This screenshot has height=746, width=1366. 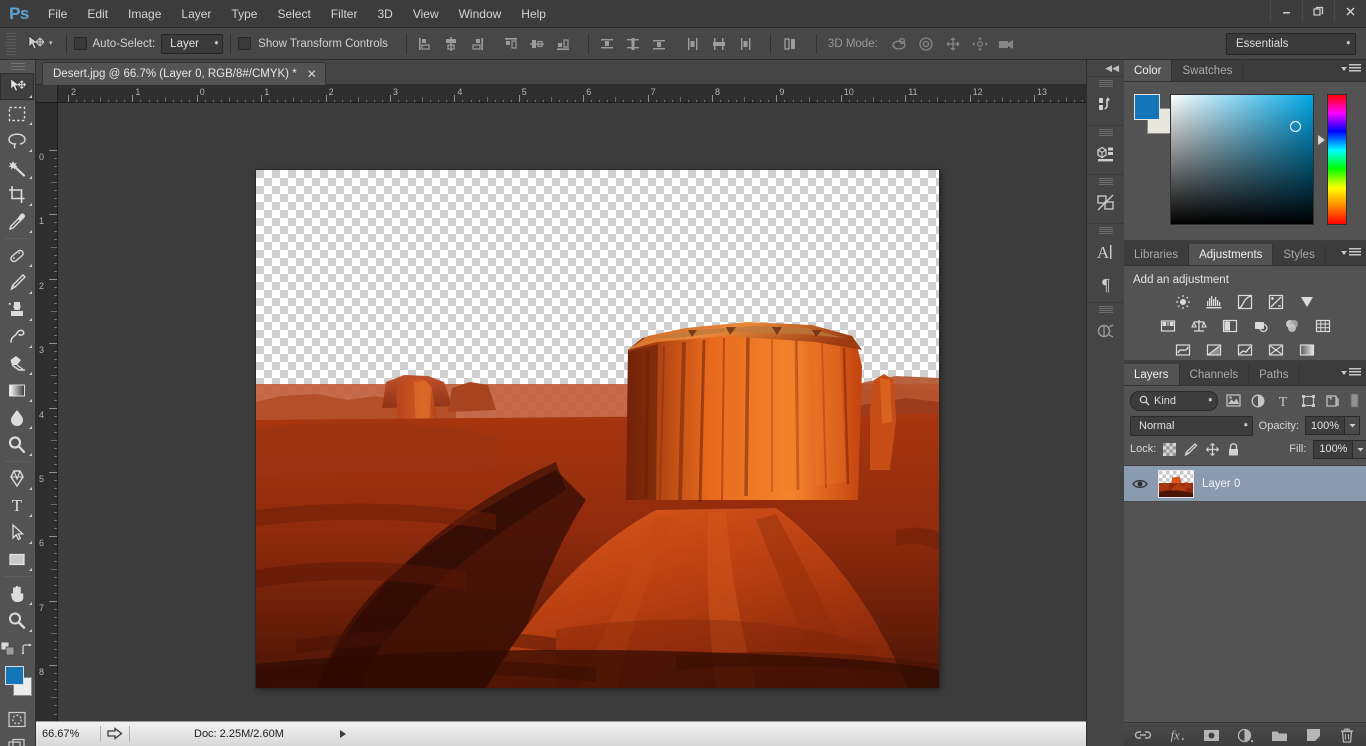 I want to click on vibrance-adjustment-icon, so click(x=1307, y=302).